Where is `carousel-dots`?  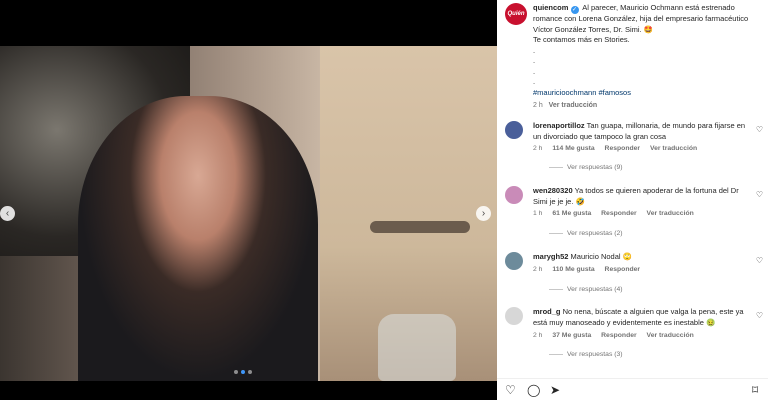
carousel-dots is located at coordinates (243, 372).